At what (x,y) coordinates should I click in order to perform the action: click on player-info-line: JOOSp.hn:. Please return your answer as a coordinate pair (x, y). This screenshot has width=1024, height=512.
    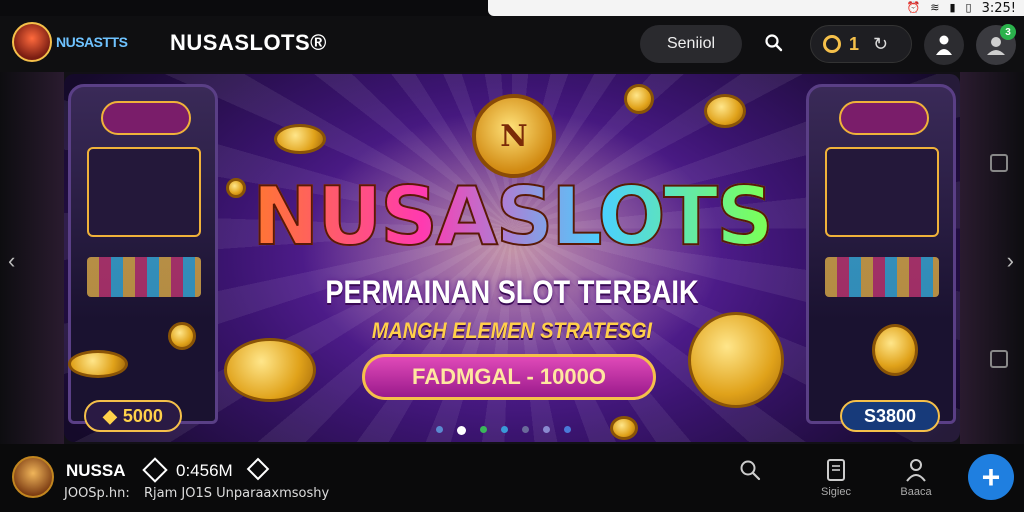
    Looking at the image, I should click on (97, 493).